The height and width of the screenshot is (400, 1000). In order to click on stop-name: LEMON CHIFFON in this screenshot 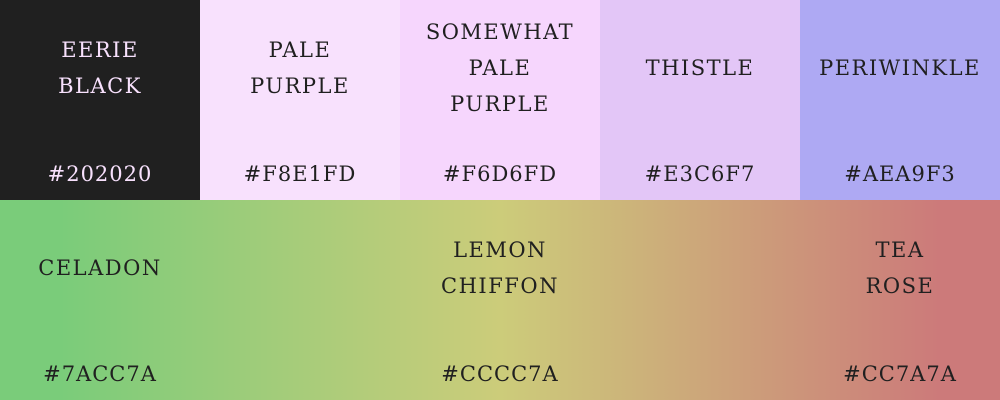, I will do `click(500, 268)`.